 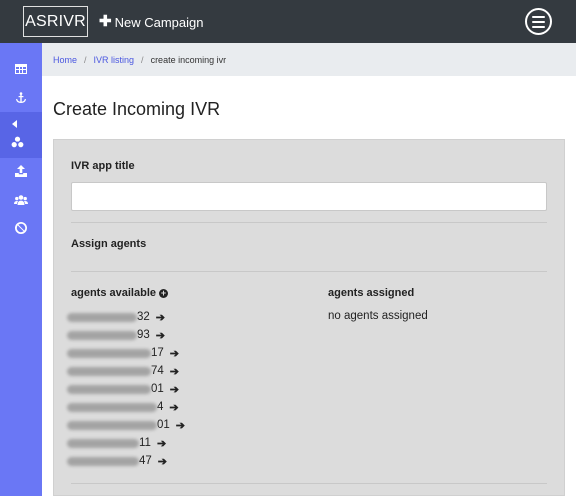 I want to click on new-campaign-button: ✚ New Campaign, so click(x=151, y=22).